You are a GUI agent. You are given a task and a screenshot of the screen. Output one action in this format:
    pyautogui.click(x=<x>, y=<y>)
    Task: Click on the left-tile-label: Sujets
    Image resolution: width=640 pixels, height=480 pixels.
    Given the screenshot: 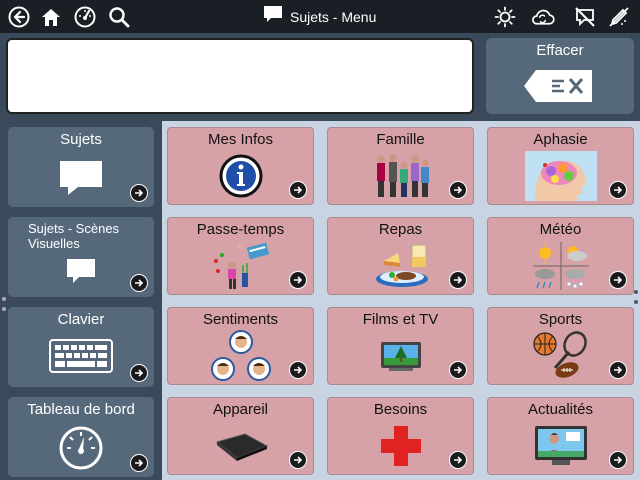 What is the action you would take?
    pyautogui.click(x=81, y=139)
    